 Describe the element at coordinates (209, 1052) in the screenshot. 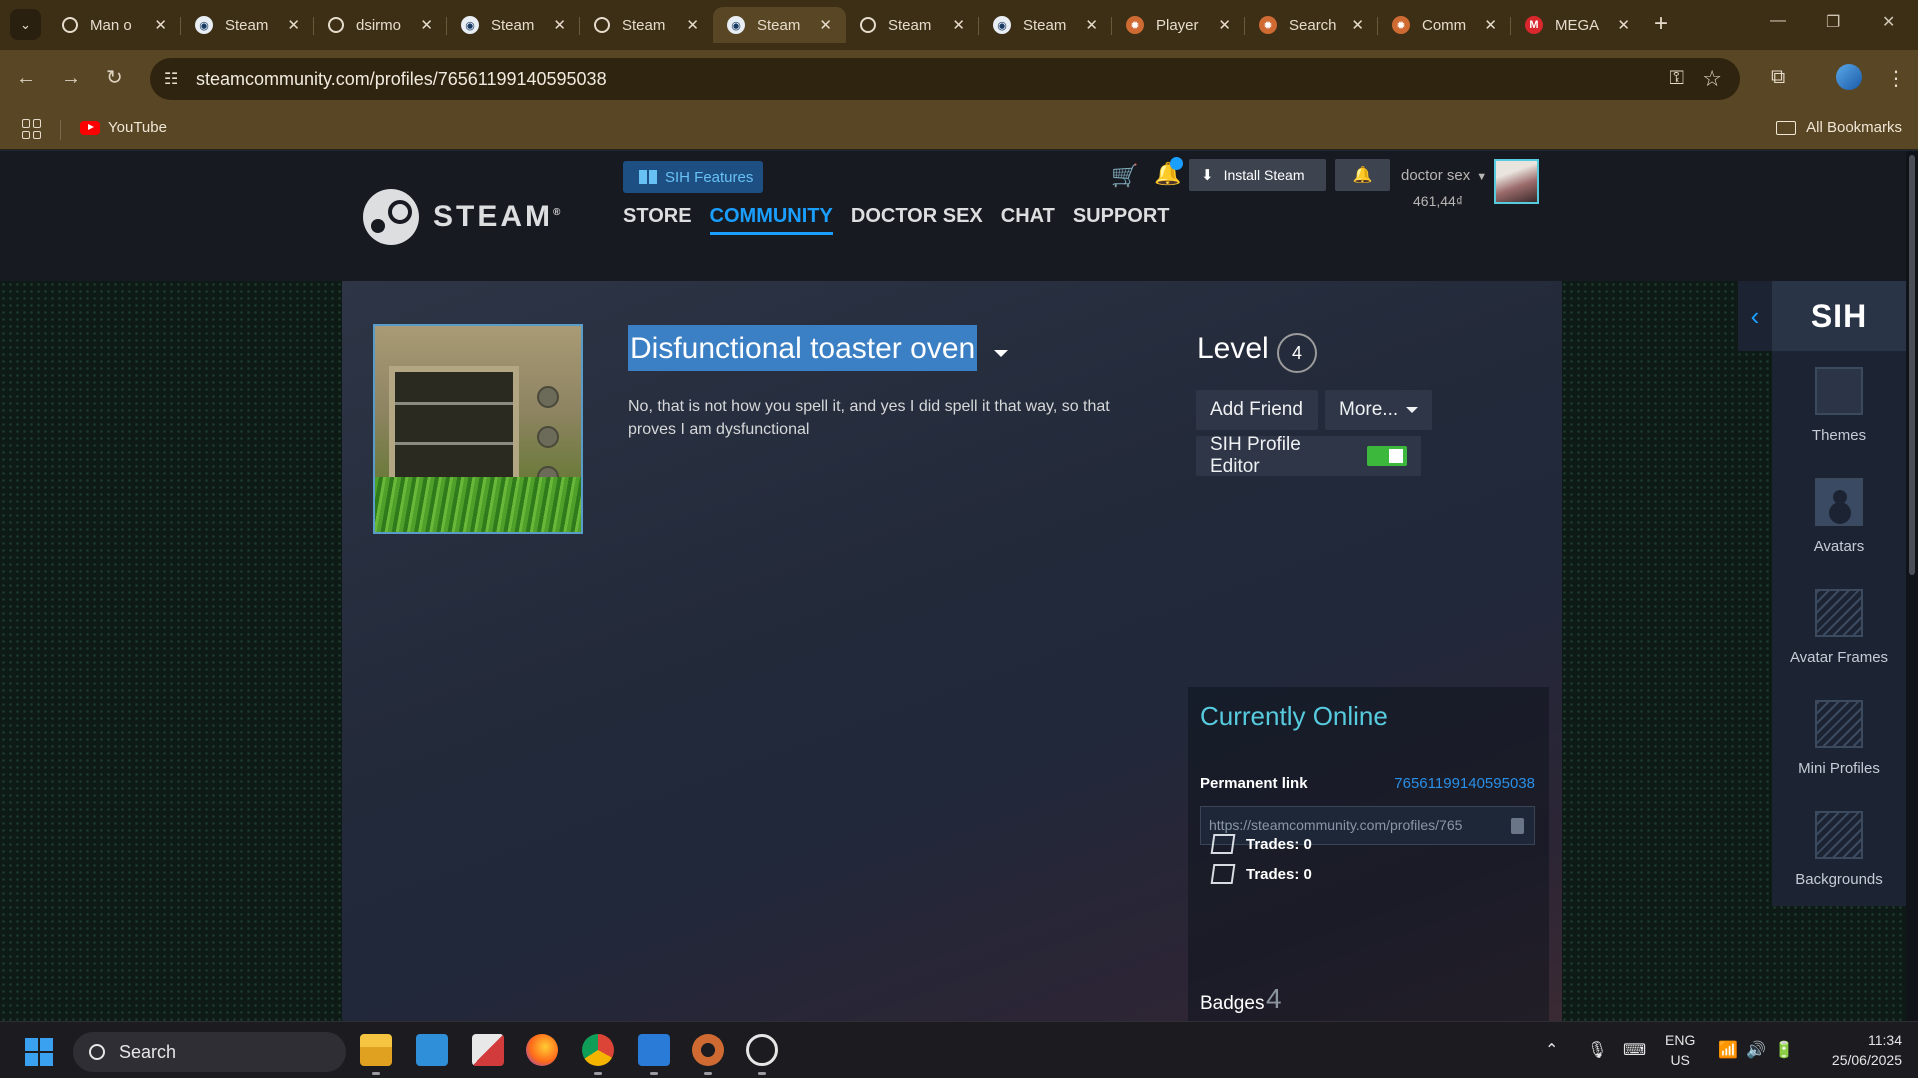

I see `taskbar-search: Search` at that location.